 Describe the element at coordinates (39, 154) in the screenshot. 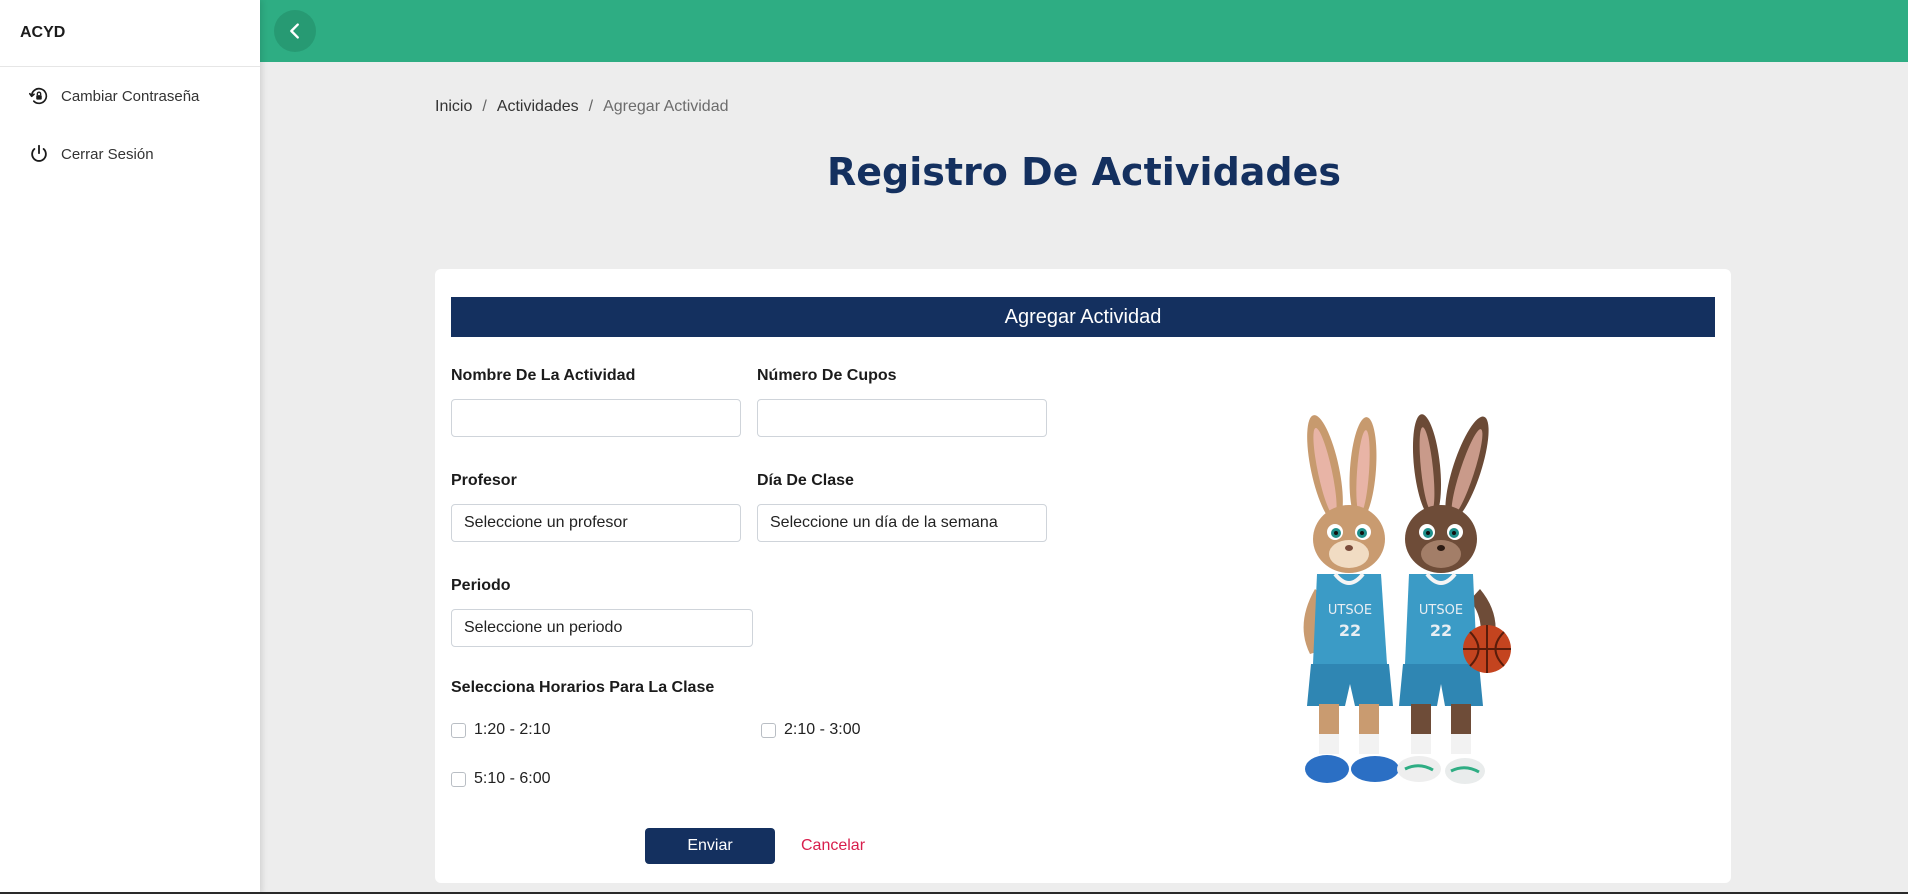

I see `power-icon` at that location.